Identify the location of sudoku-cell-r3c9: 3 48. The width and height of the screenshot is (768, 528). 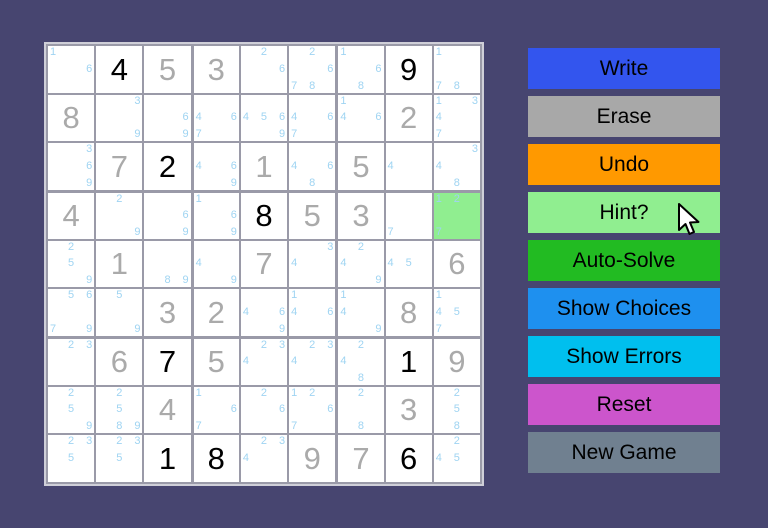
(456, 166).